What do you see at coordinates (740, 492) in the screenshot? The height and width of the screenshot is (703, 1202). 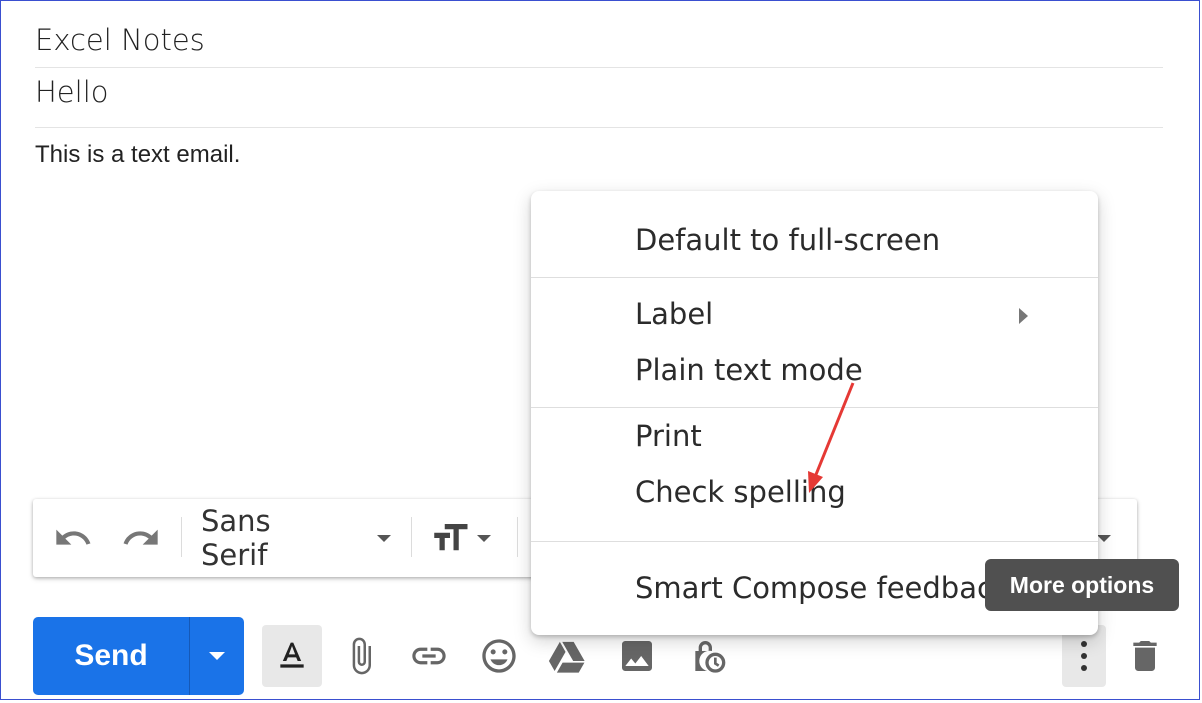 I see `menu-item-check-spelling: Check spelling` at bounding box center [740, 492].